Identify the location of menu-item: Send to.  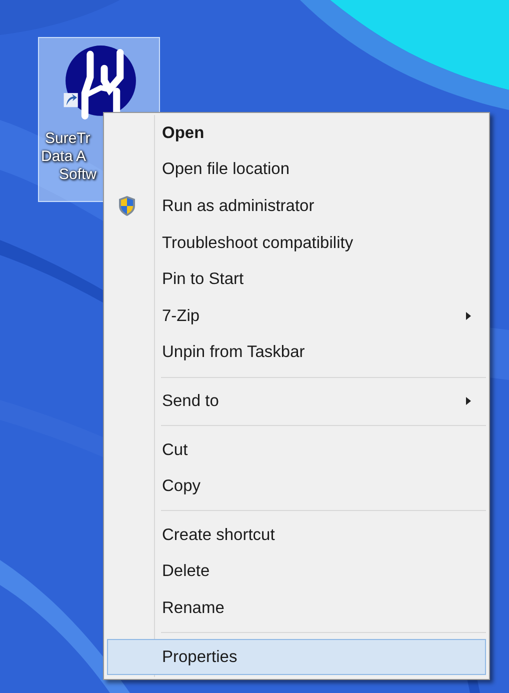
(296, 401).